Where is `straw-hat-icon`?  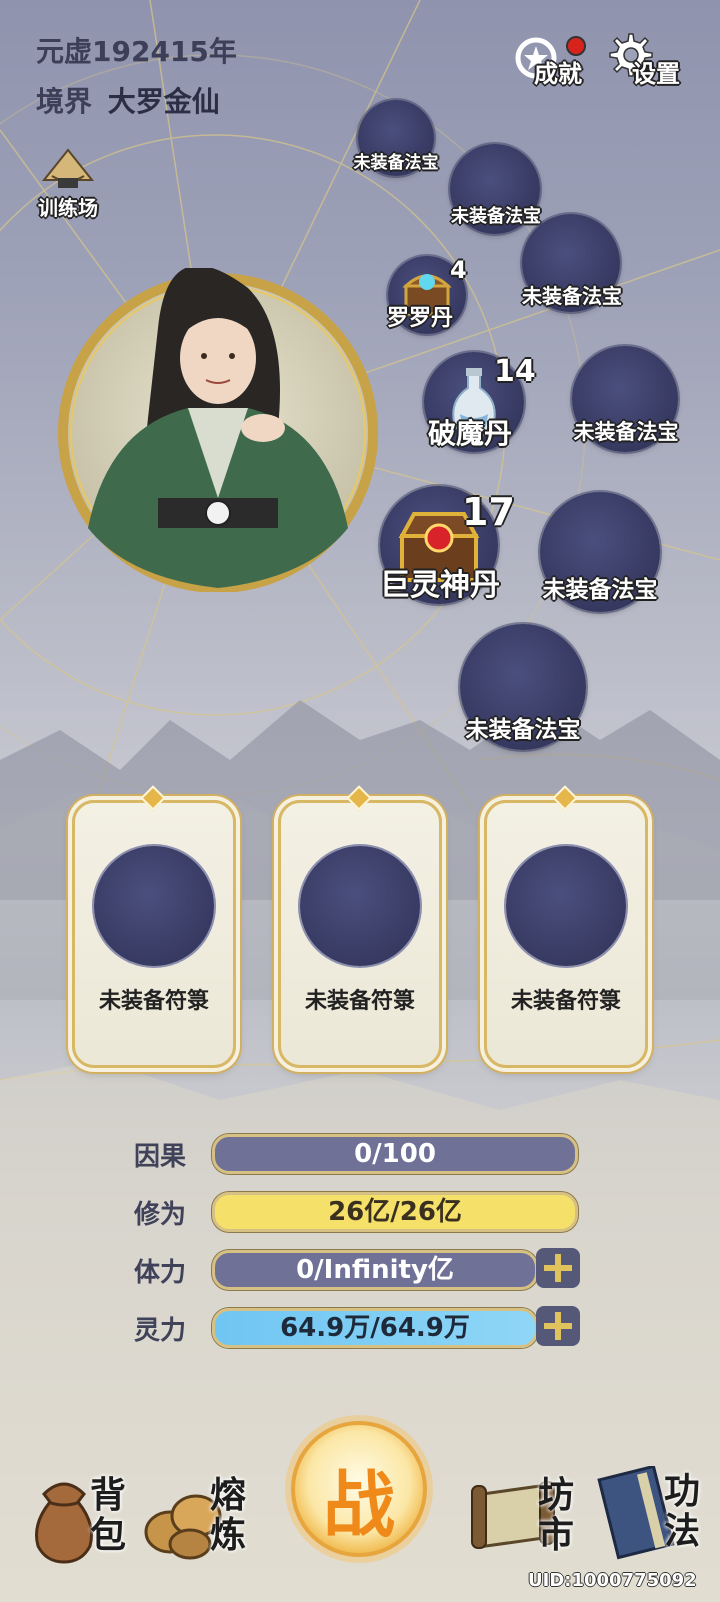
straw-hat-icon is located at coordinates (68, 168).